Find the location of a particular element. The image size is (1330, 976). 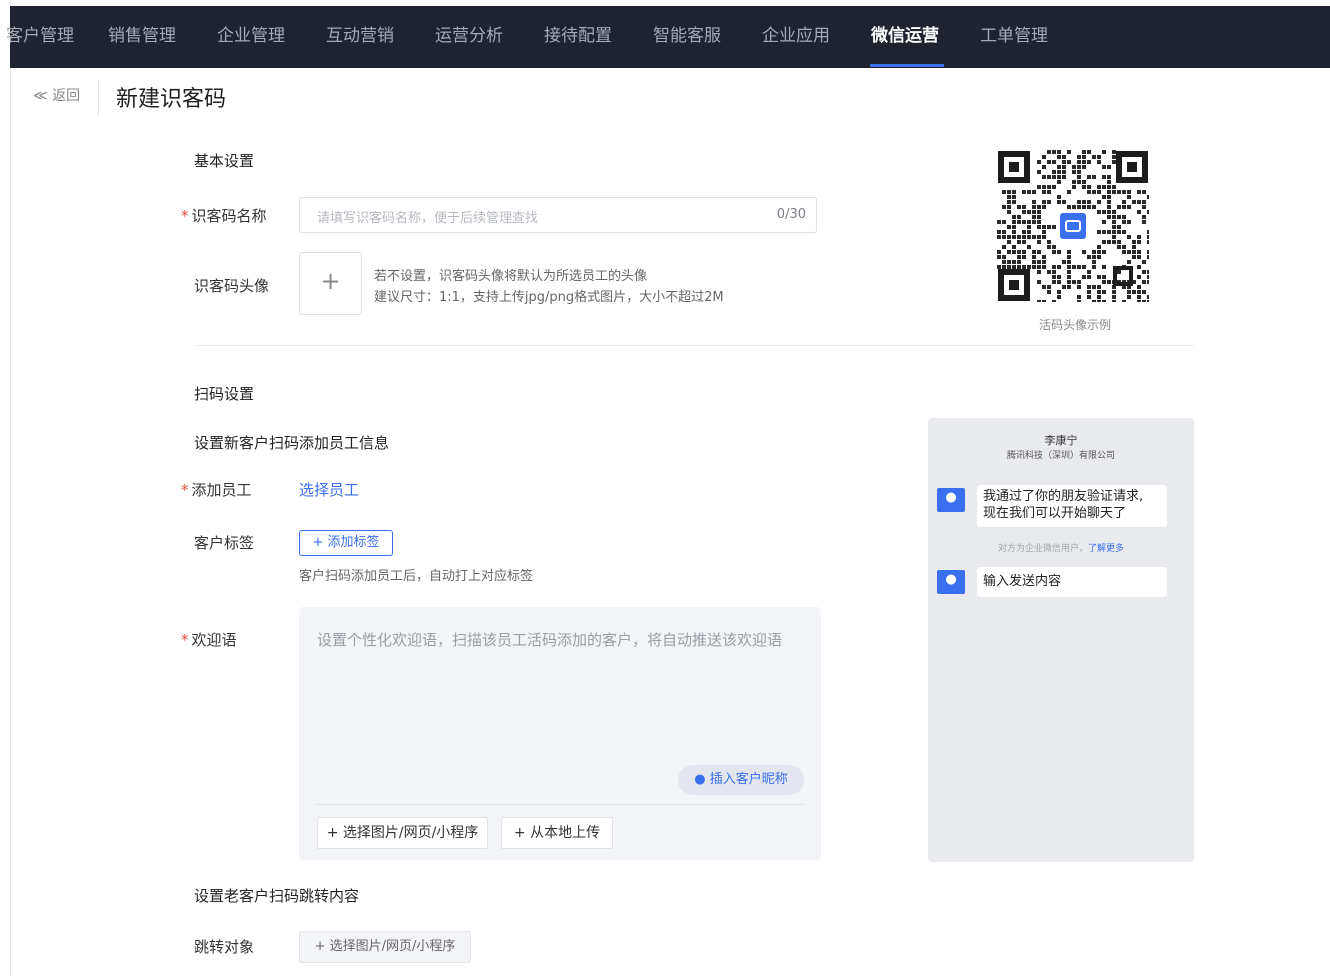

add-staff-label-text: 添加员工 is located at coordinates (221, 490).